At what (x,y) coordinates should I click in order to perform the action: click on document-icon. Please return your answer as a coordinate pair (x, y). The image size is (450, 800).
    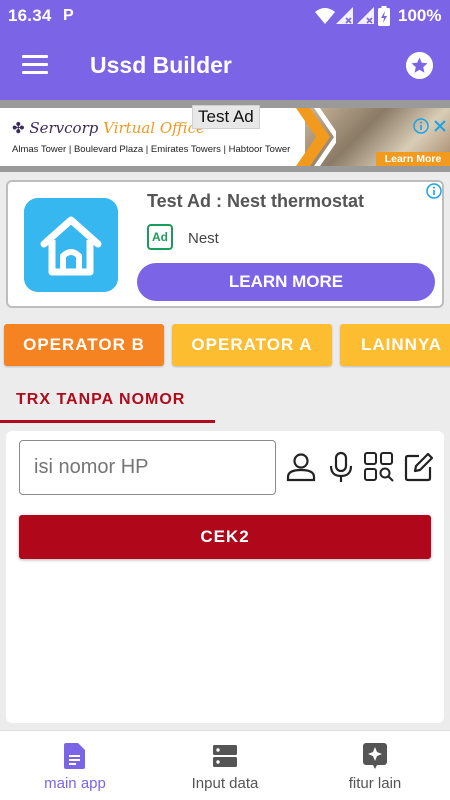
    Looking at the image, I should click on (74, 756).